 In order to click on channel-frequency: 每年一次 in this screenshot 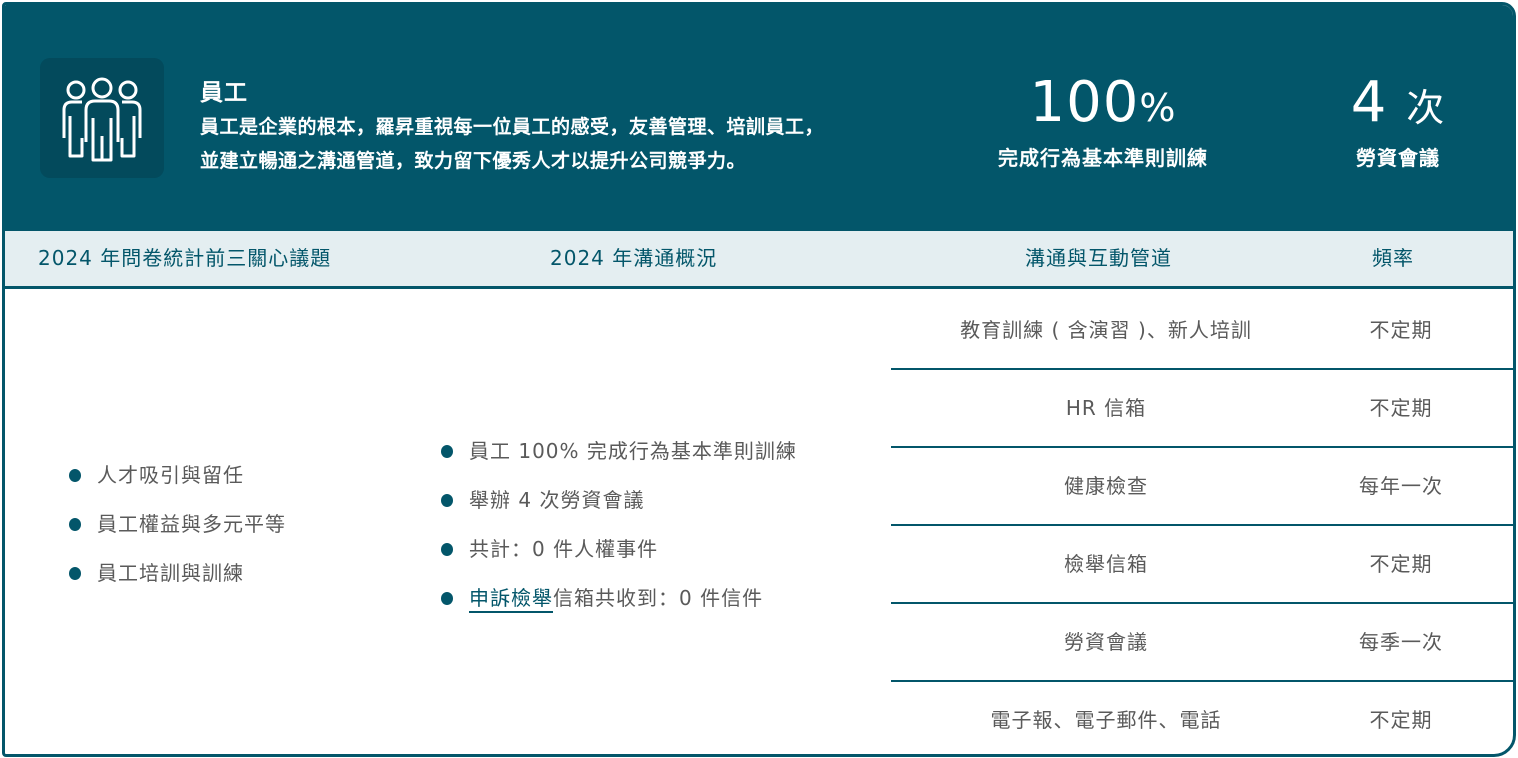, I will do `click(1401, 486)`.